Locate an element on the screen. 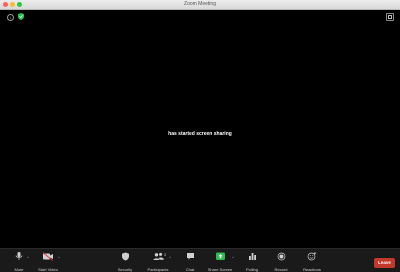 This screenshot has height=272, width=400. start-video-button: Start Video is located at coordinates (48, 261).